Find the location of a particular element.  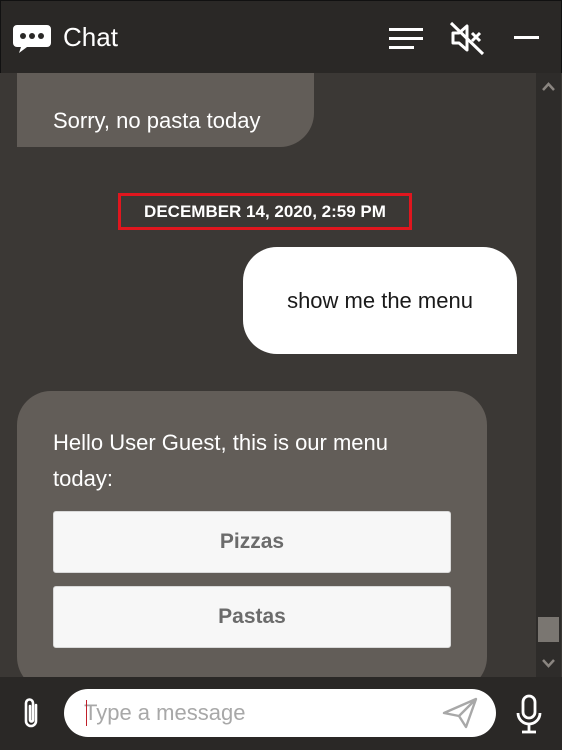

composer-bar is located at coordinates (281, 713).